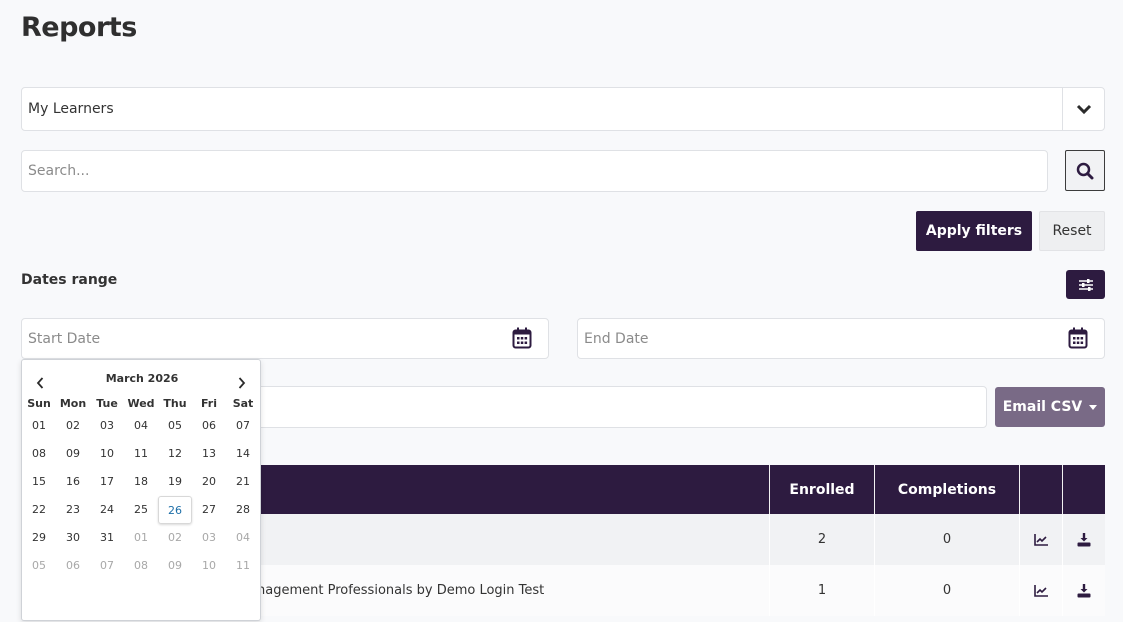 This screenshot has height=622, width=1123. I want to click on dates-range-label: Dates range, so click(69, 280).